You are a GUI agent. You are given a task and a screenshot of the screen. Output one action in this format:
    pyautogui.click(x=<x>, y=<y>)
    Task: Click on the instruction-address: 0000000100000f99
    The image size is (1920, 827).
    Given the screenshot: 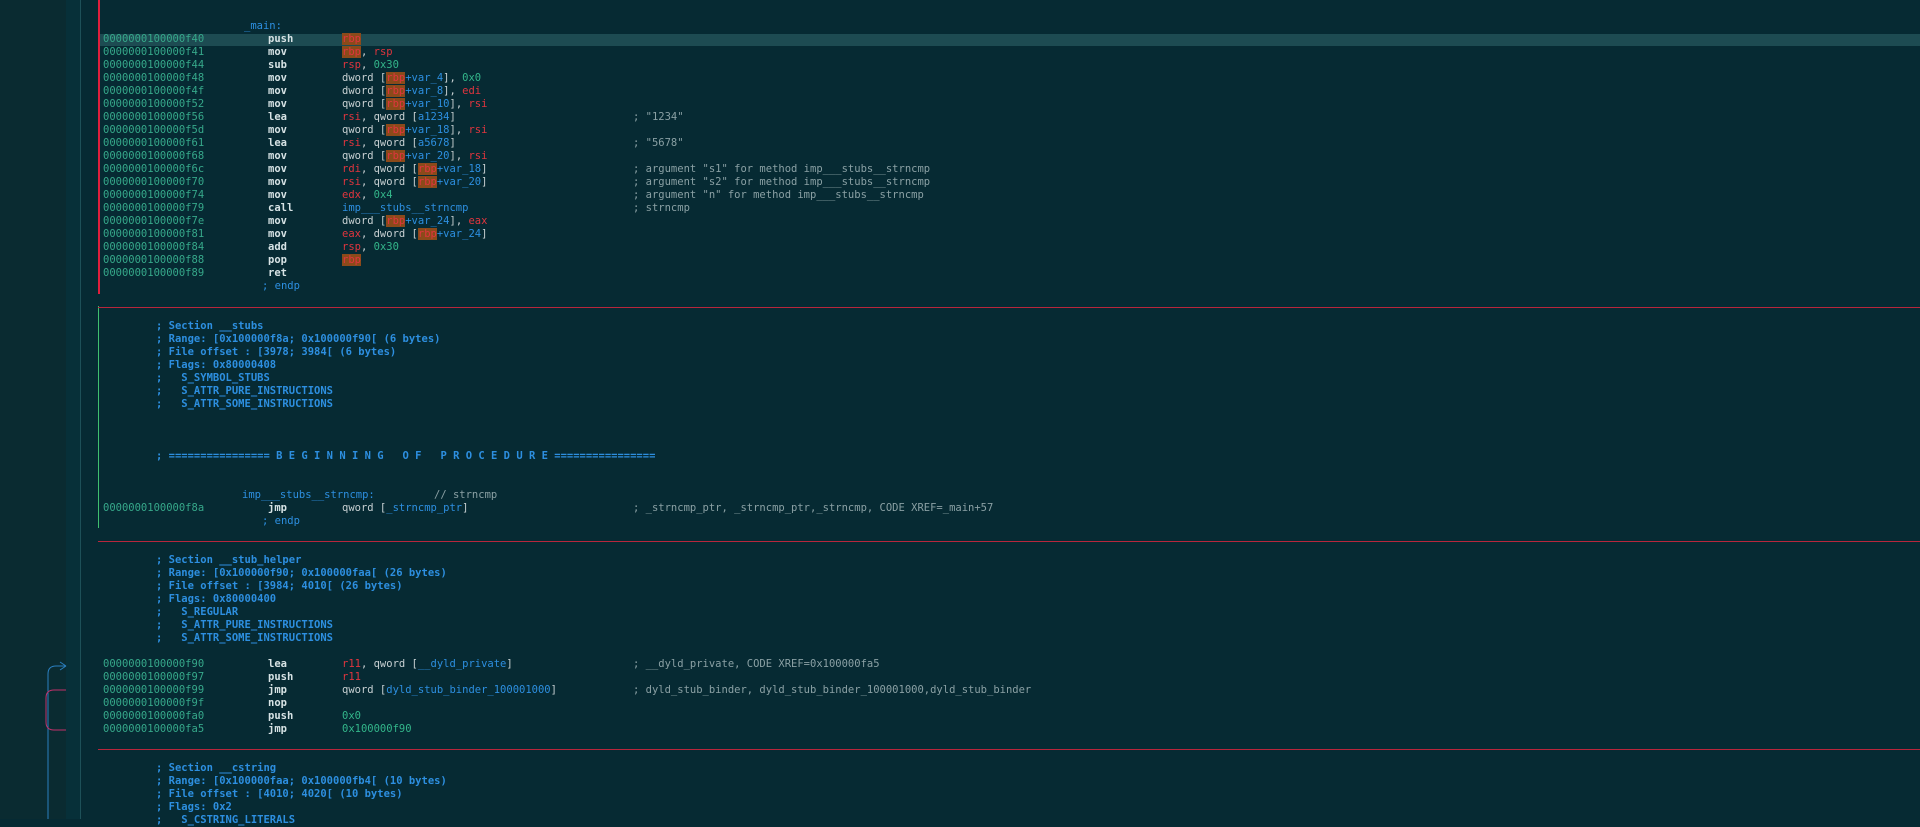 What is the action you would take?
    pyautogui.click(x=153, y=690)
    